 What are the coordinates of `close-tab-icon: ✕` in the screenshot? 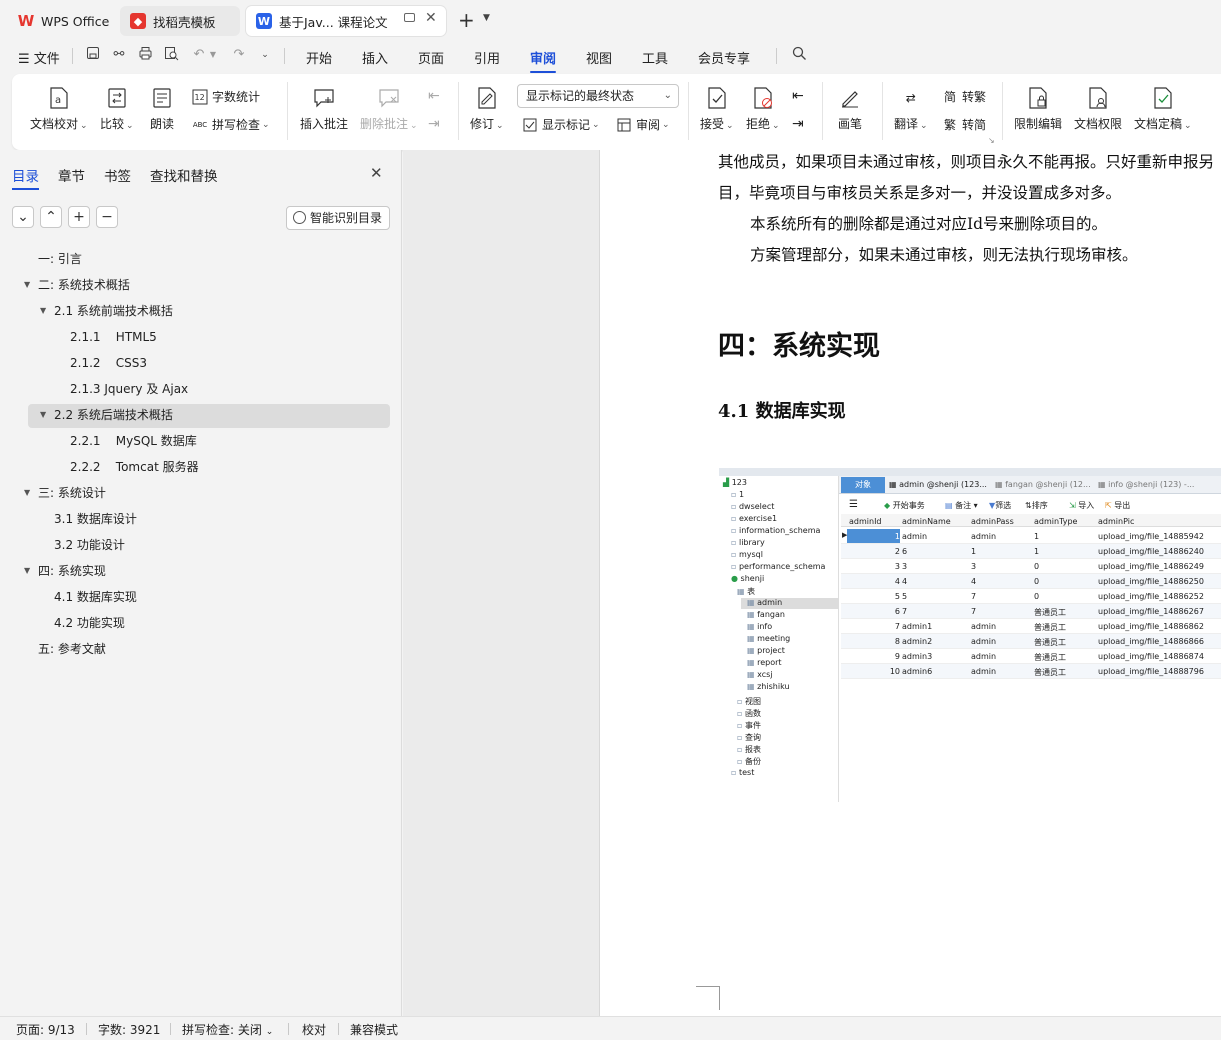 It's located at (431, 18).